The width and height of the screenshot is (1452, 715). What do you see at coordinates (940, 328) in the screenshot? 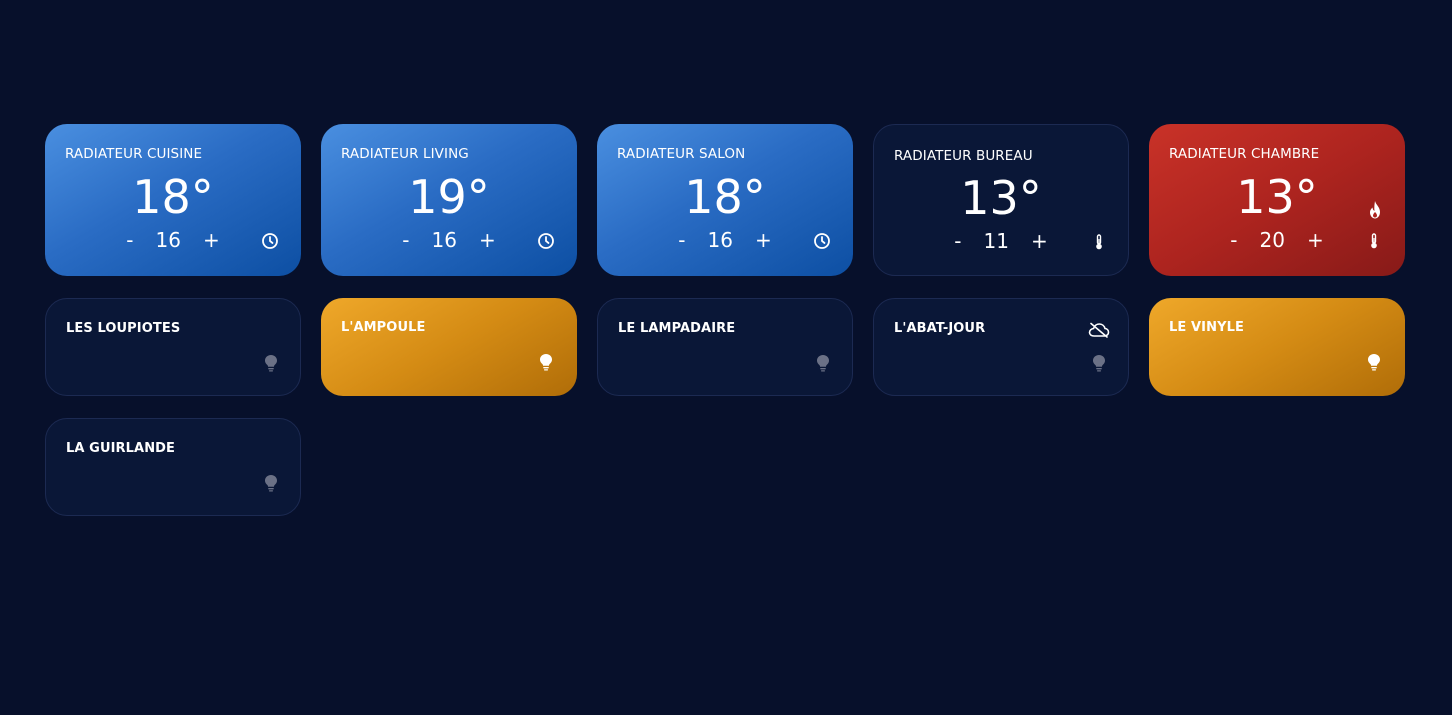
I see `light-title: L'ABAT-JOUR` at bounding box center [940, 328].